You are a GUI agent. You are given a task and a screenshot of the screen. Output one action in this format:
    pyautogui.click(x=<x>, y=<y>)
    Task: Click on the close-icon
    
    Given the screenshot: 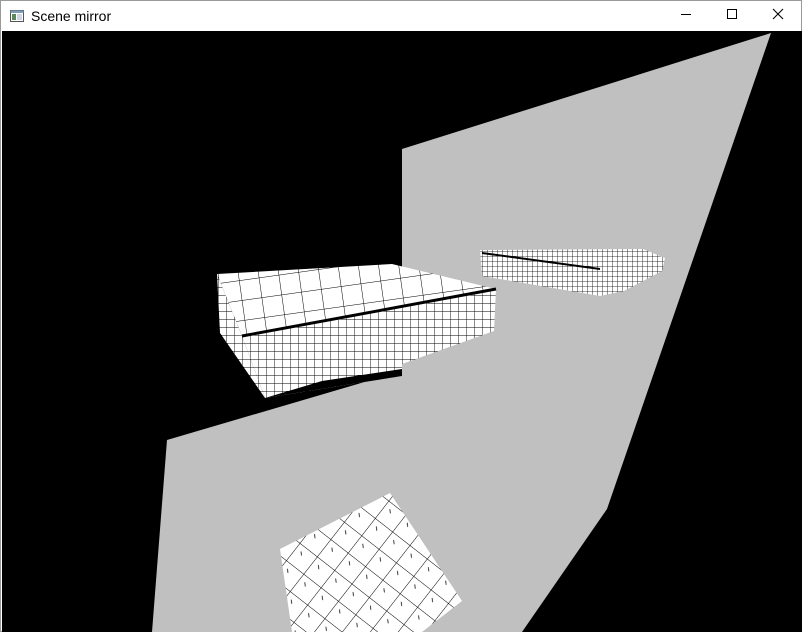 What is the action you would take?
    pyautogui.click(x=778, y=16)
    